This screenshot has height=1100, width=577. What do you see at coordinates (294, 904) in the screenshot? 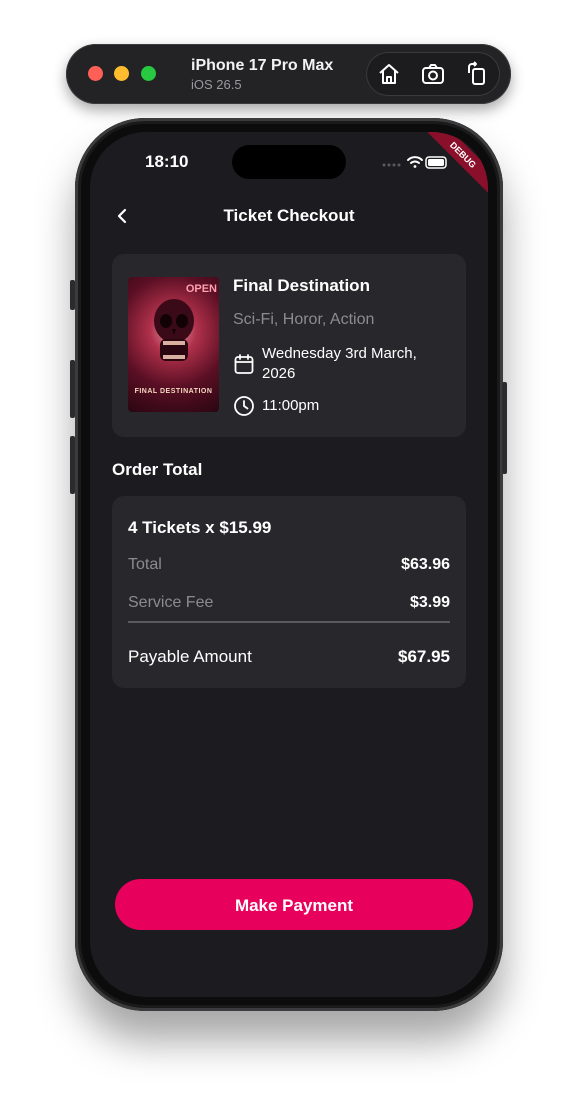
I see `make-payment-button: Make Payment` at bounding box center [294, 904].